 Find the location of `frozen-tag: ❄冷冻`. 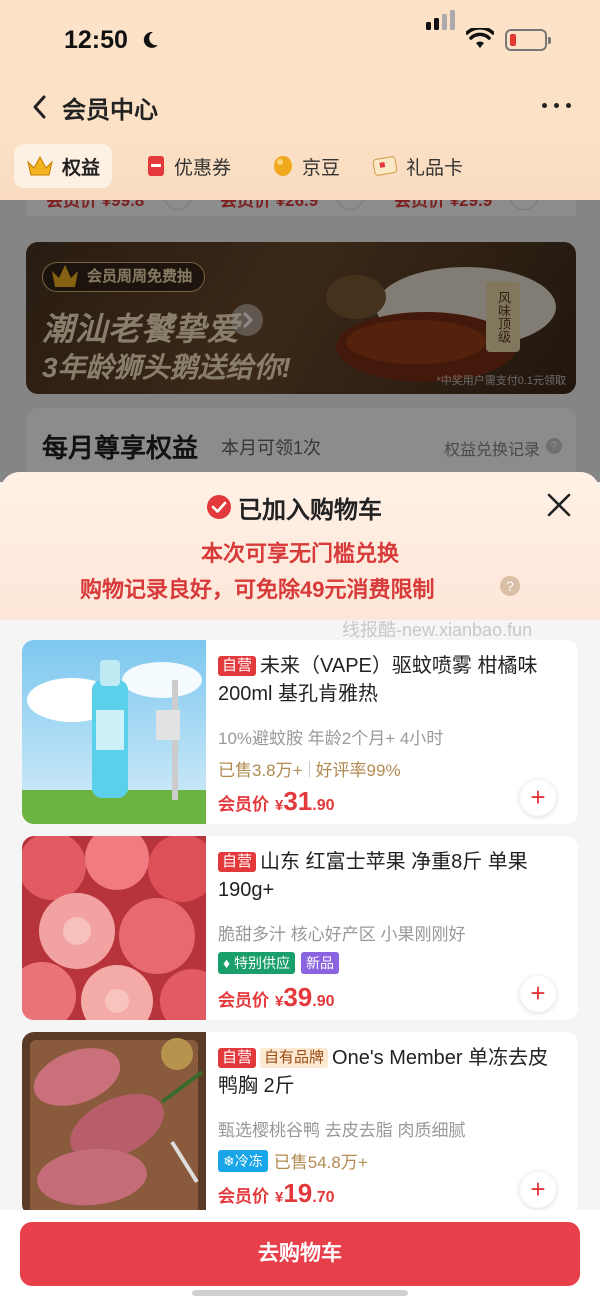

frozen-tag: ❄冷冻 is located at coordinates (243, 1160).